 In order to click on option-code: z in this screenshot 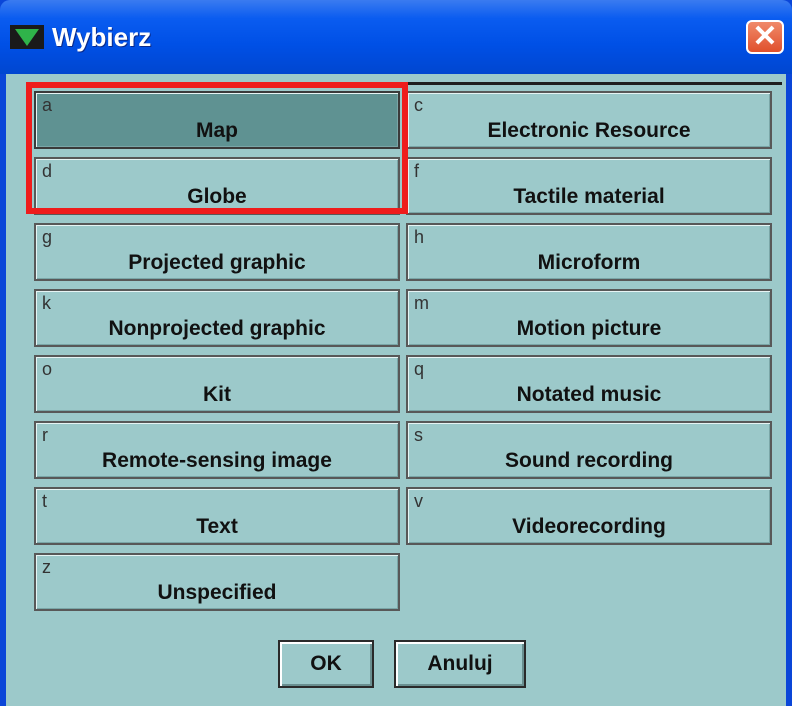, I will do `click(46, 567)`.